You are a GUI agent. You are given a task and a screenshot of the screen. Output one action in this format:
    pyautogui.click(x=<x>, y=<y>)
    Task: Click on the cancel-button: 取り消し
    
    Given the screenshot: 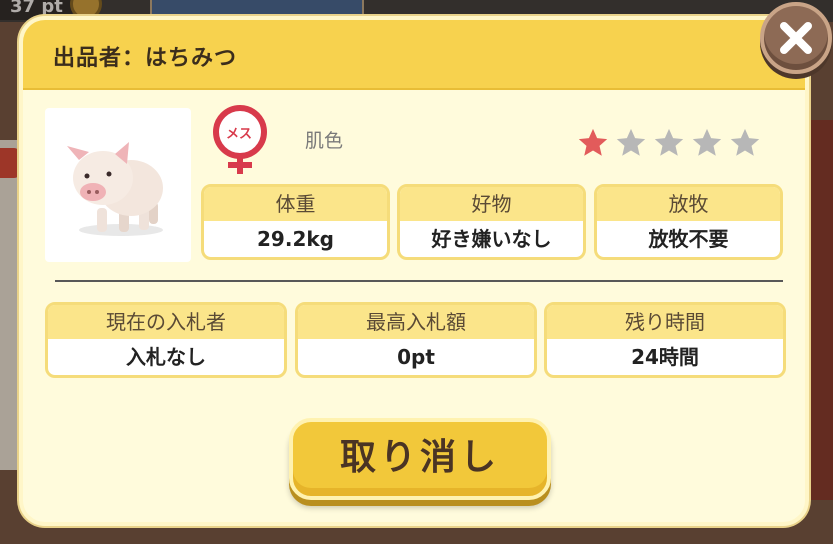 What is the action you would take?
    pyautogui.click(x=420, y=459)
    